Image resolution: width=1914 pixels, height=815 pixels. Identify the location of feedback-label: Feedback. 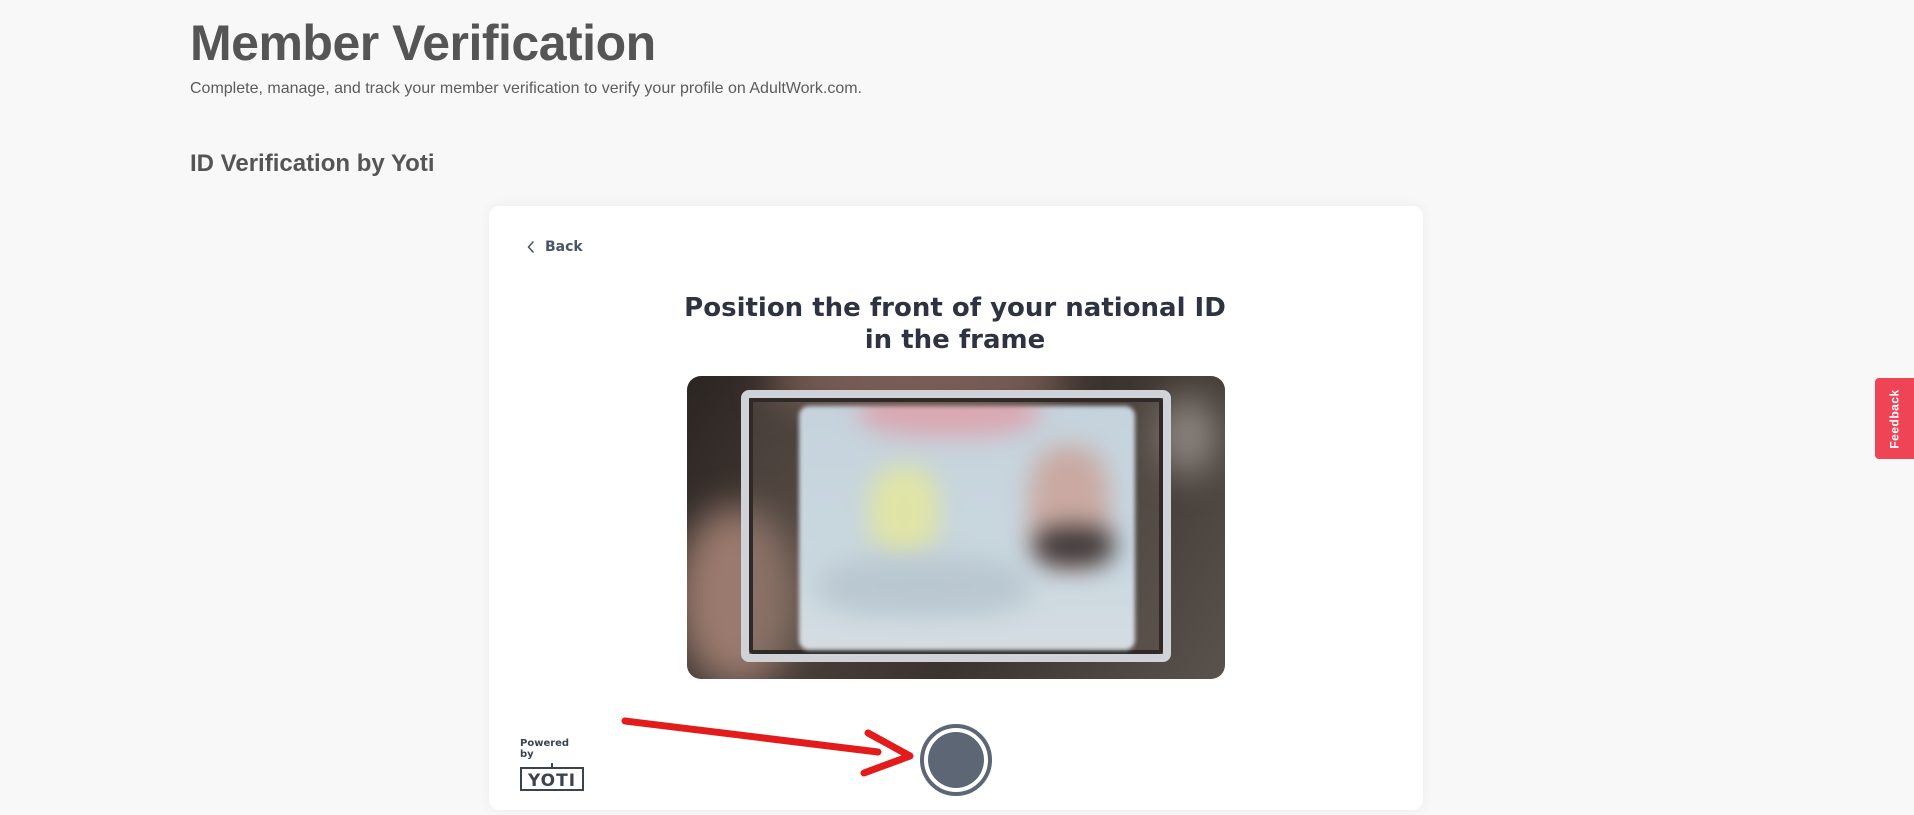
(1894, 418).